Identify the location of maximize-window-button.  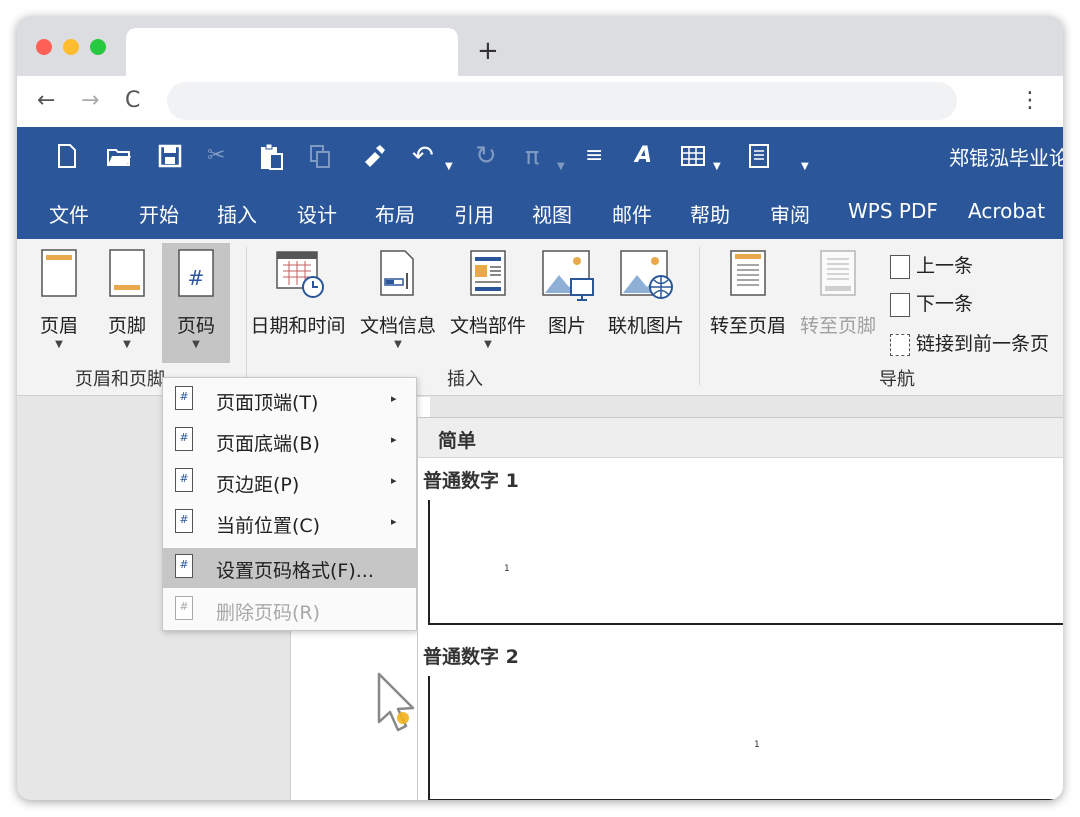
(98, 47).